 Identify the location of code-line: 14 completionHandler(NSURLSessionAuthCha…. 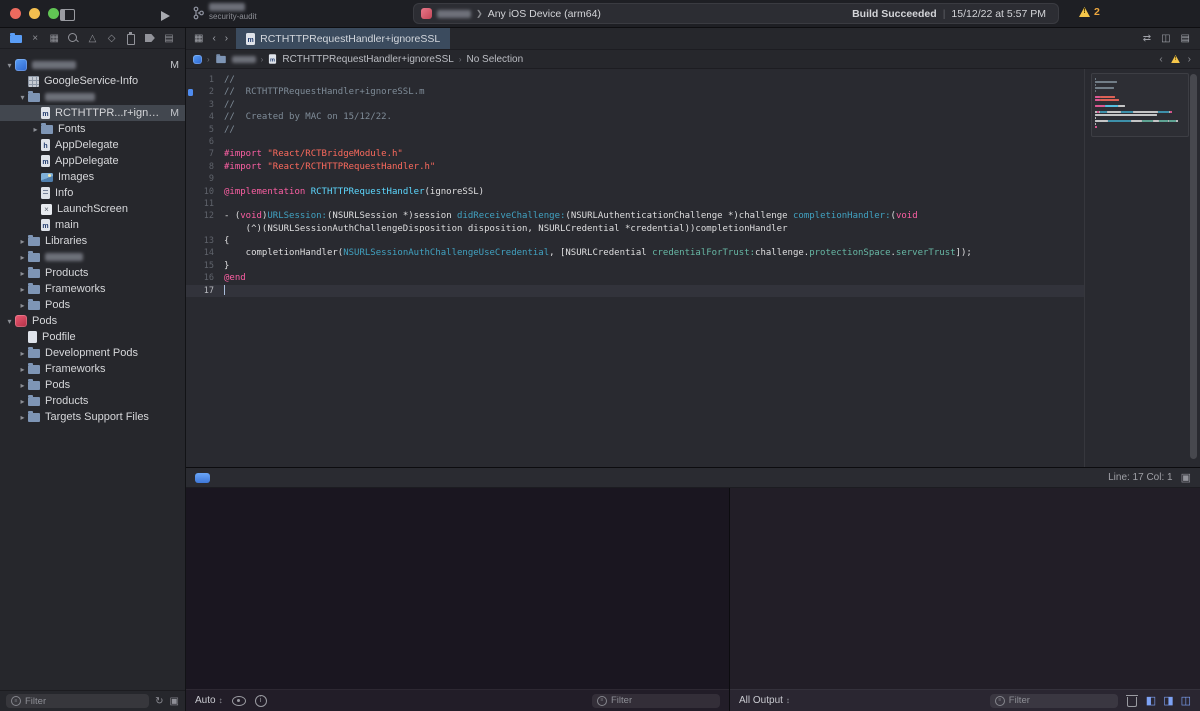
(635, 253).